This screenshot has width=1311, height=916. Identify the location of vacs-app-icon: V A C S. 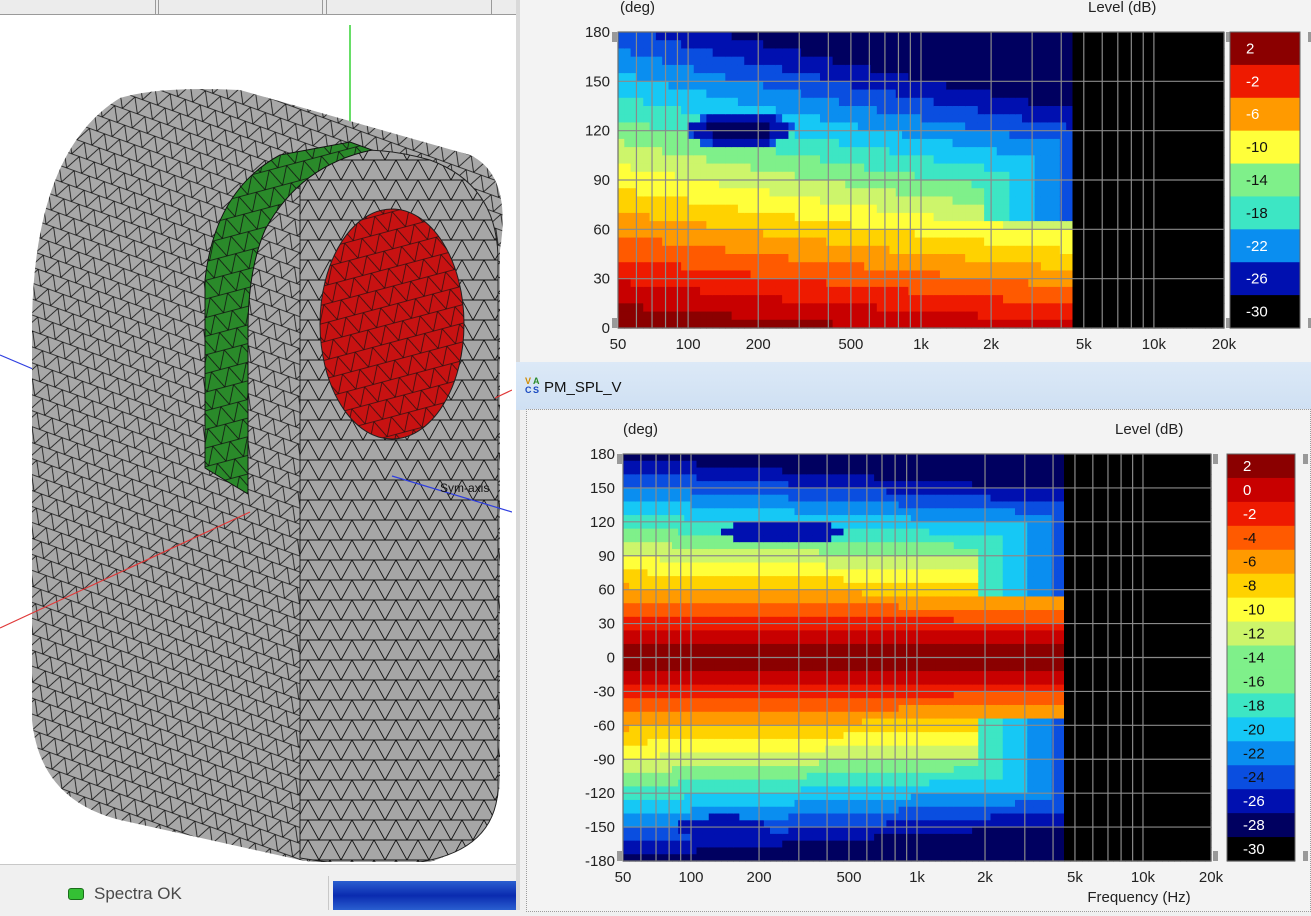
(533, 385).